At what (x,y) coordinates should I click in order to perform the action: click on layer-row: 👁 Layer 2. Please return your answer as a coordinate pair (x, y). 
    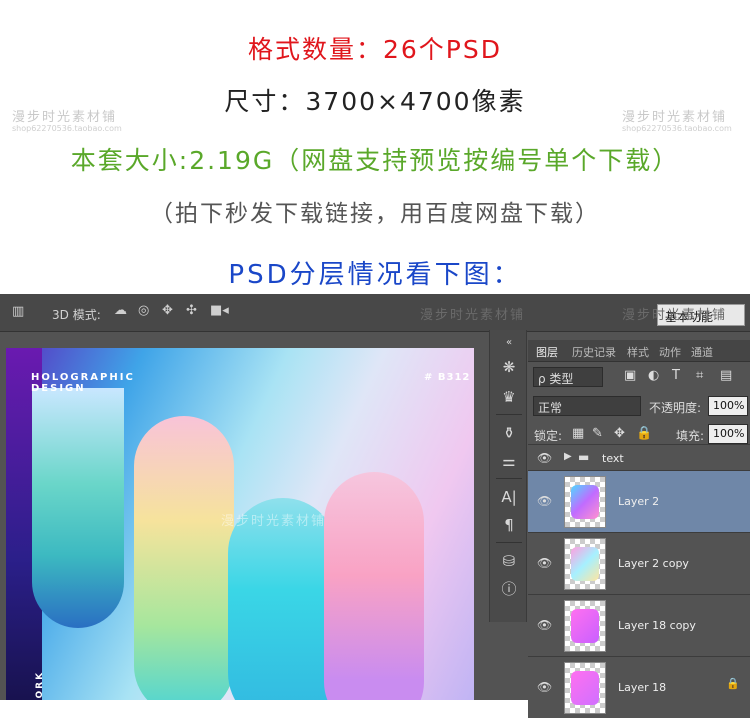
    Looking at the image, I should click on (639, 501).